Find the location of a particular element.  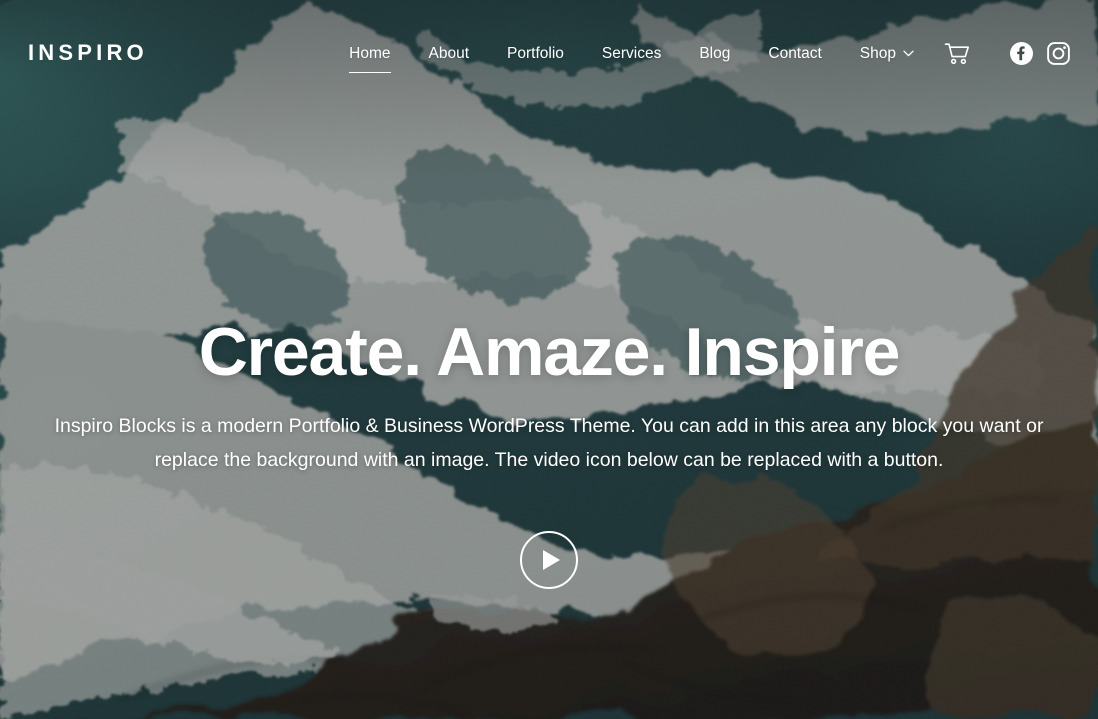

header-icons is located at coordinates (1007, 54).